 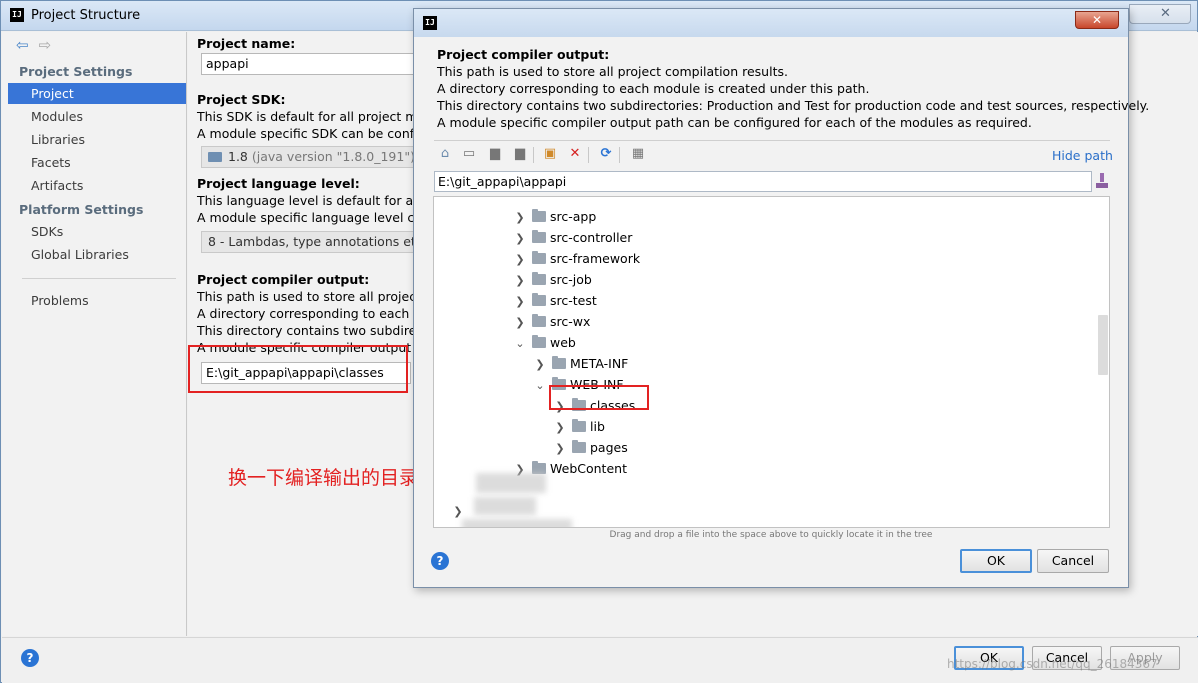 What do you see at coordinates (315, 116) in the screenshot?
I see `project-sdk-desc-1: This SDK is default for all project mod` at bounding box center [315, 116].